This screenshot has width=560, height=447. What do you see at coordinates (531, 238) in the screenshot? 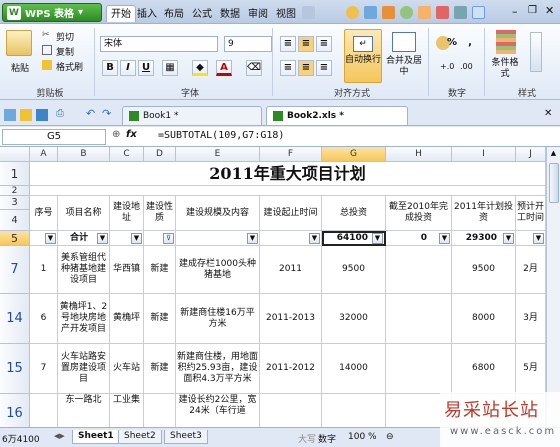
I see `cell-j5: ▼` at bounding box center [531, 238].